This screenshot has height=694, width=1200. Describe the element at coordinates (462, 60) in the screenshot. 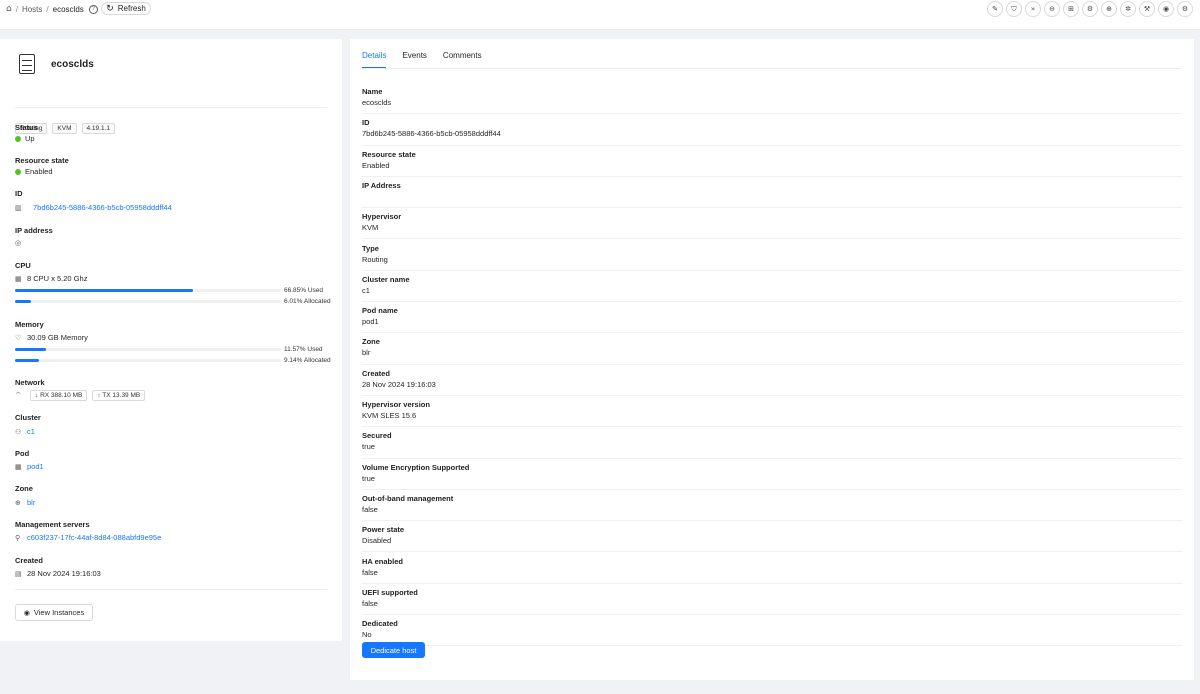

I see `tab-comments: Comments` at that location.